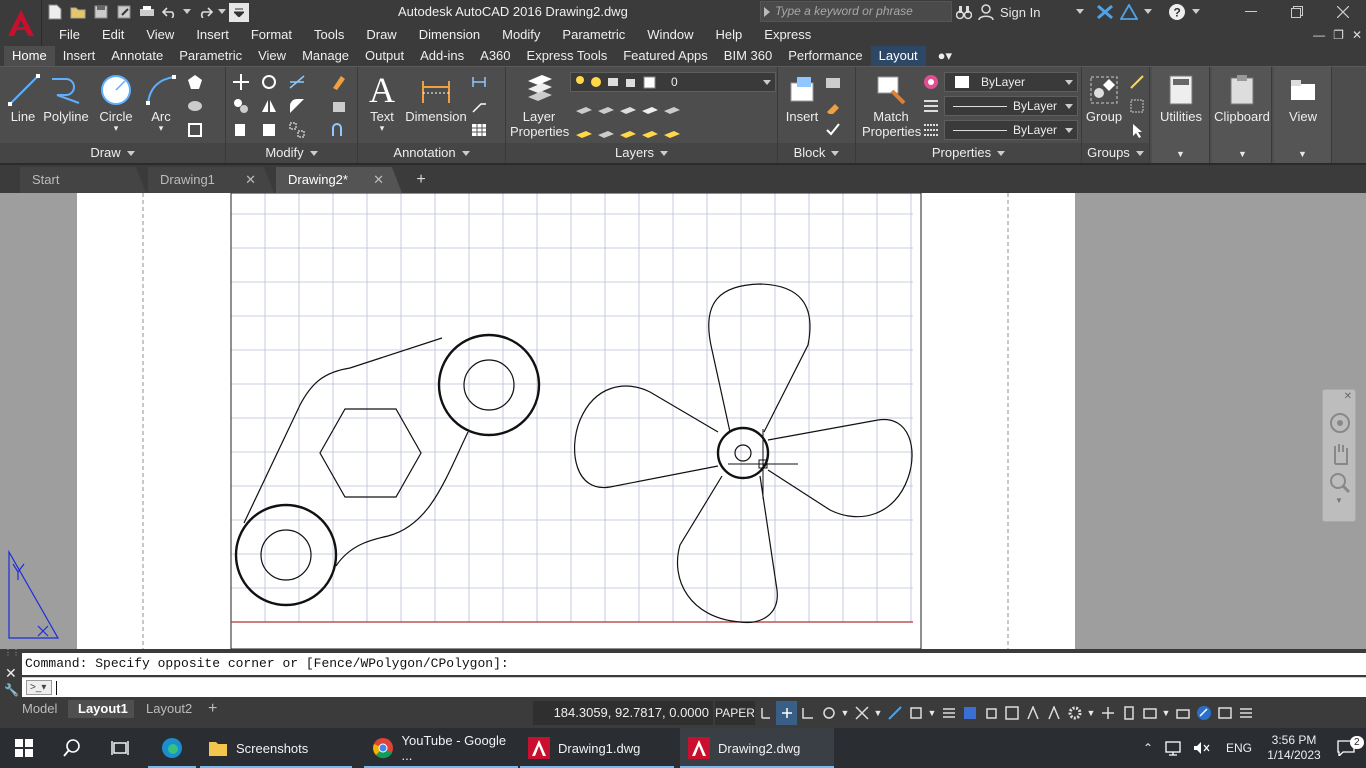 The image size is (1366, 768). What do you see at coordinates (339, 130) in the screenshot?
I see `offset-icon` at bounding box center [339, 130].